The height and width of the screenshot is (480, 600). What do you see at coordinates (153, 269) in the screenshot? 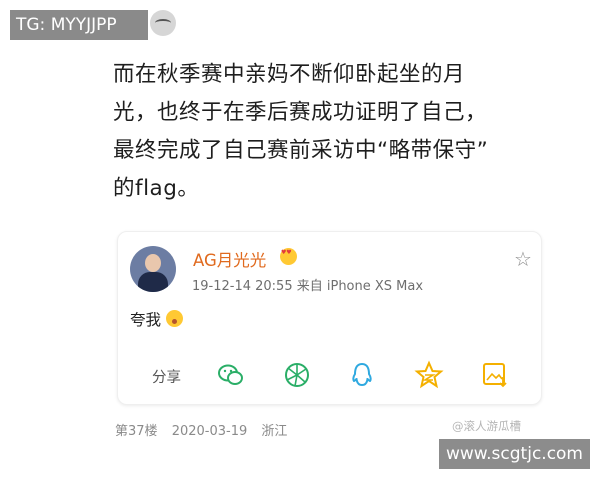
I see `avatar` at bounding box center [153, 269].